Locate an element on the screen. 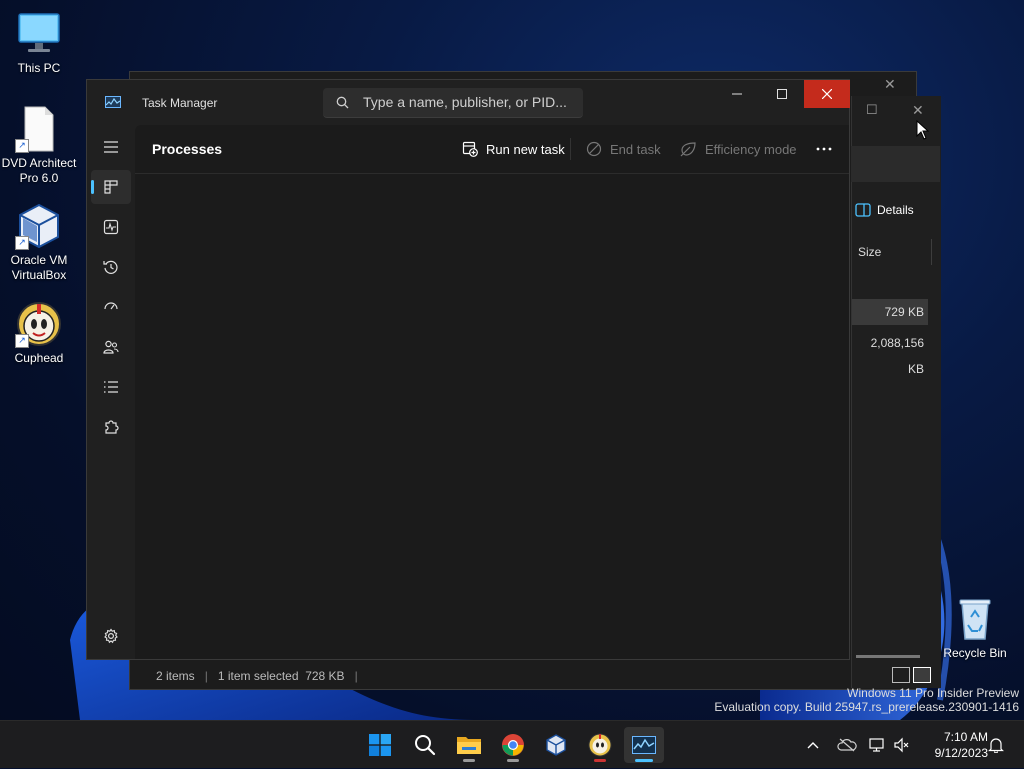 The width and height of the screenshot is (1024, 769). desktop-icon-virtualbox: ↗ Oracle VM VirtualBox is located at coordinates (39, 242).